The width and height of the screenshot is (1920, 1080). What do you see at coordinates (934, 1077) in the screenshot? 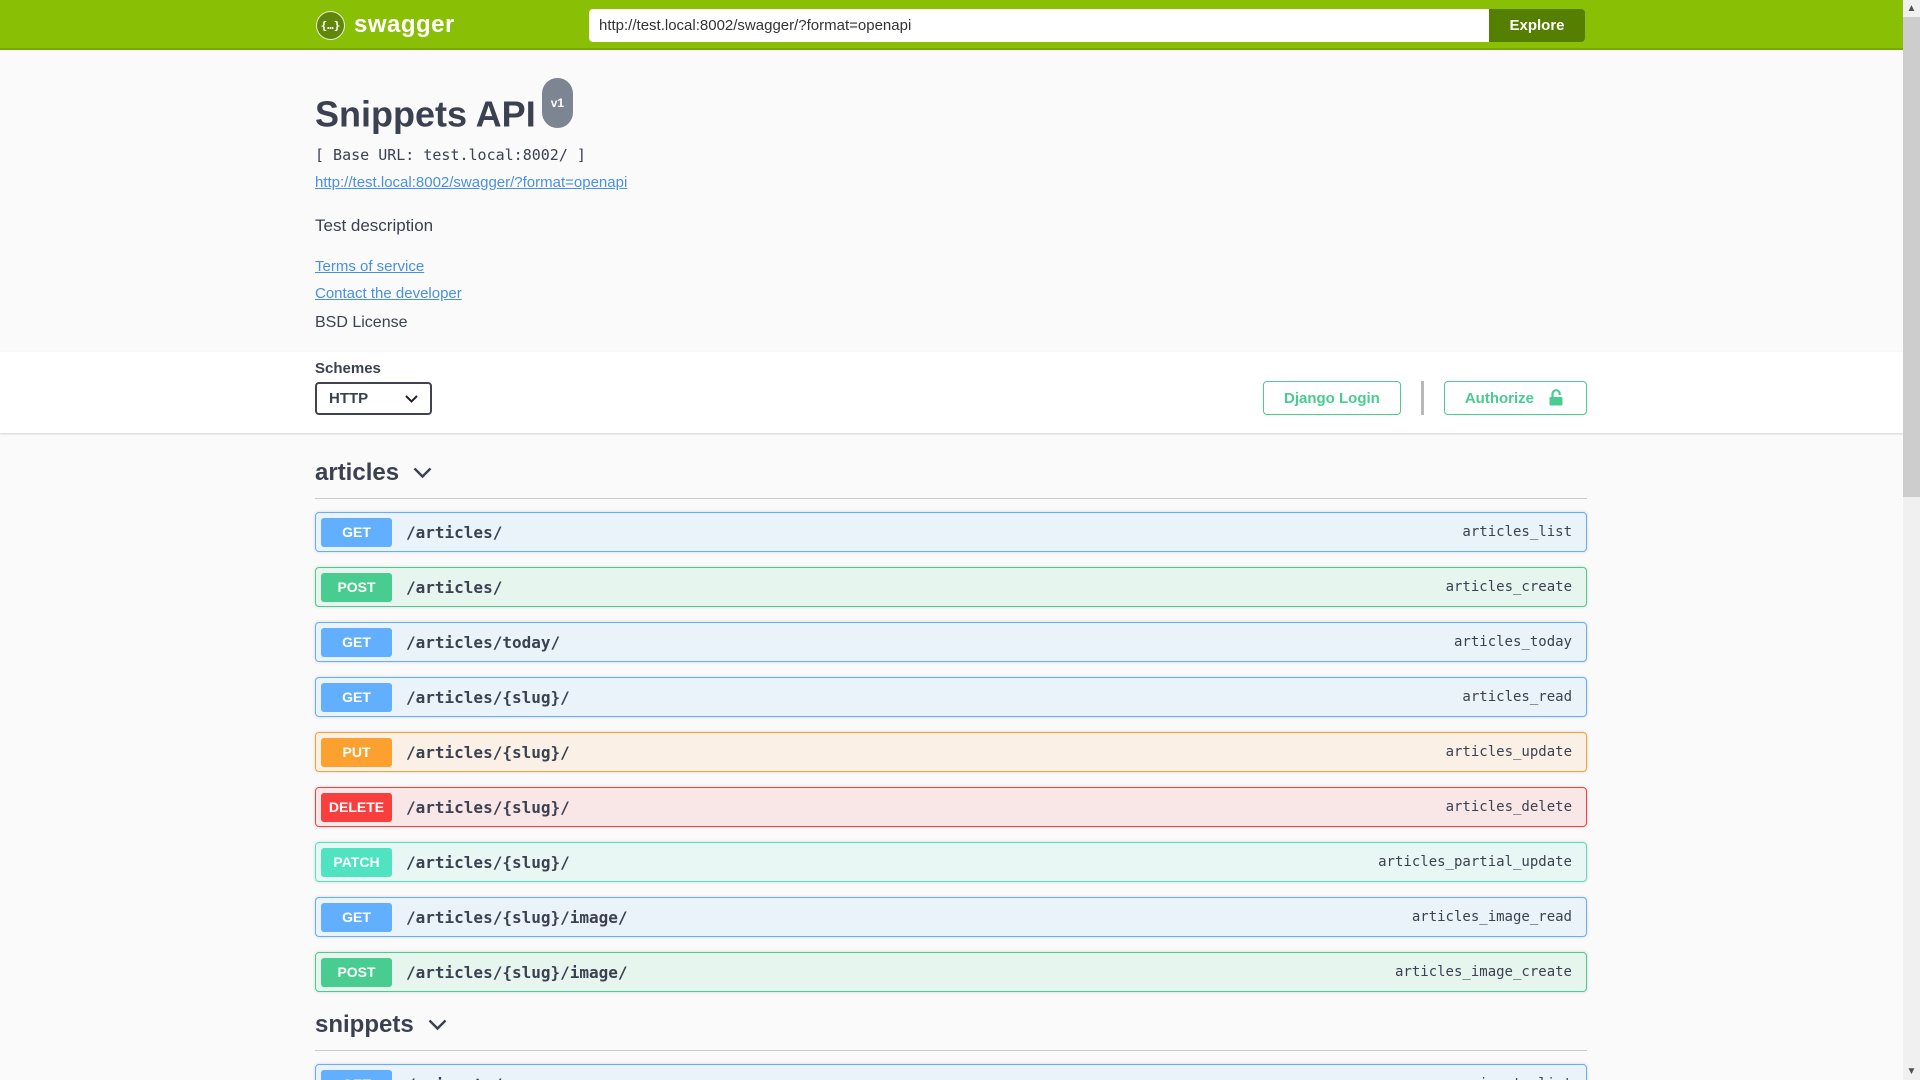
I see `operation-path: /snippets/` at bounding box center [934, 1077].